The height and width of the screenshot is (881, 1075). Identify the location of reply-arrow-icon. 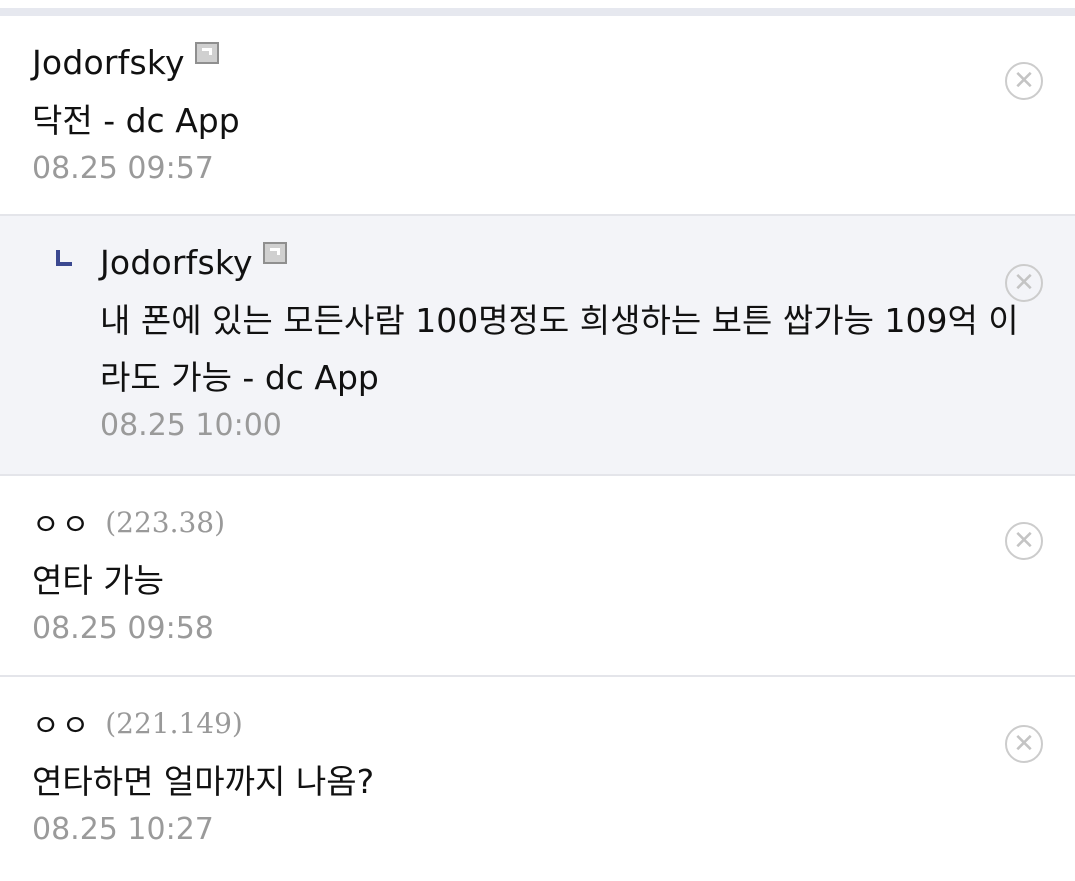
(64, 258).